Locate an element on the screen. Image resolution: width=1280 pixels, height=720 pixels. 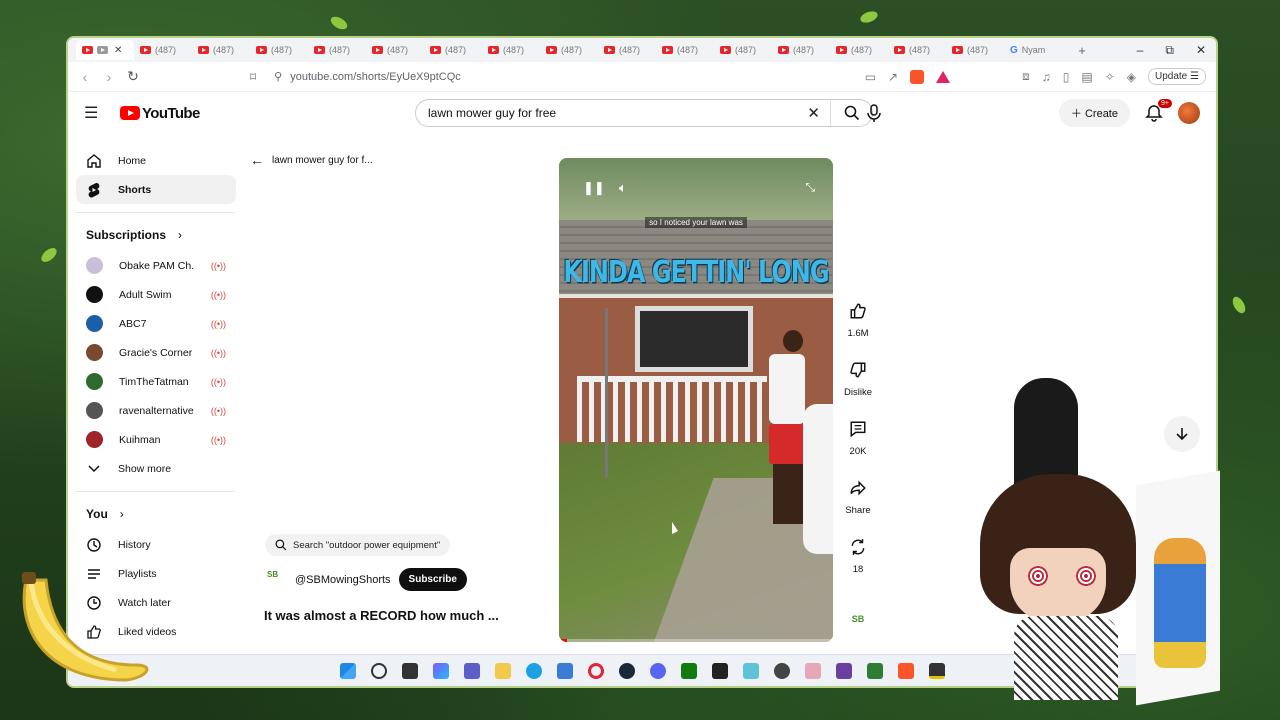
menu-icon: ☰ is located at coordinates (96, 113).